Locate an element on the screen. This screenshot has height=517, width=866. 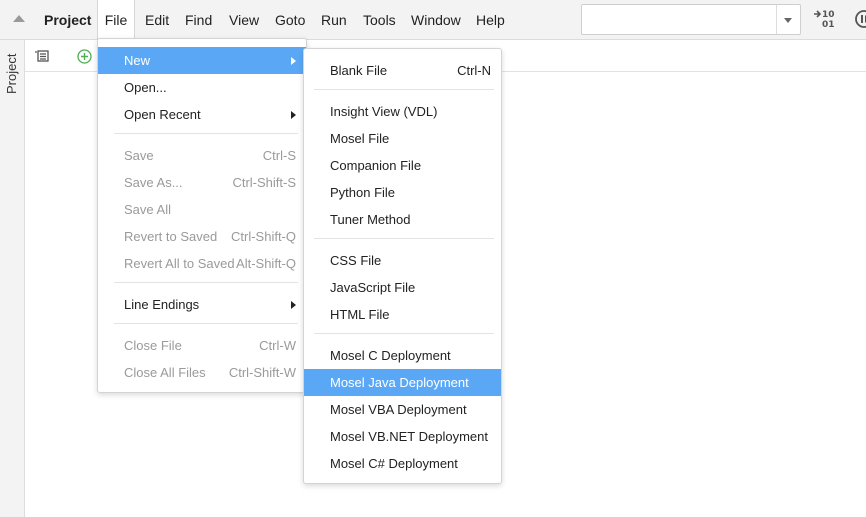
new-menu-css-file-label: CSS File is located at coordinates (356, 260).